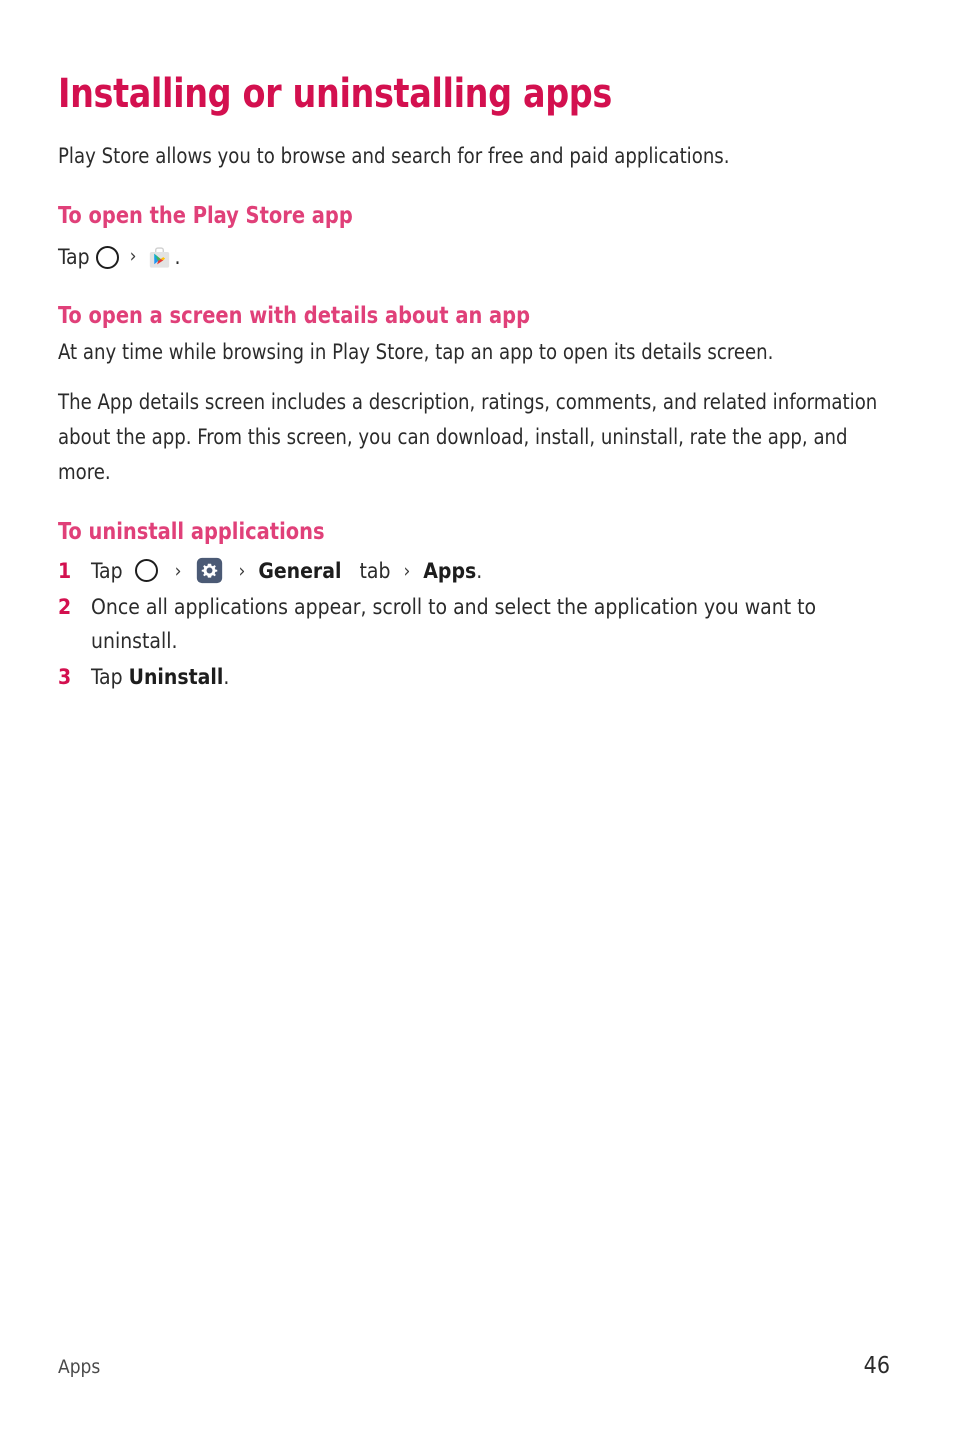  What do you see at coordinates (300, 571) in the screenshot?
I see `general-tab-label: General` at bounding box center [300, 571].